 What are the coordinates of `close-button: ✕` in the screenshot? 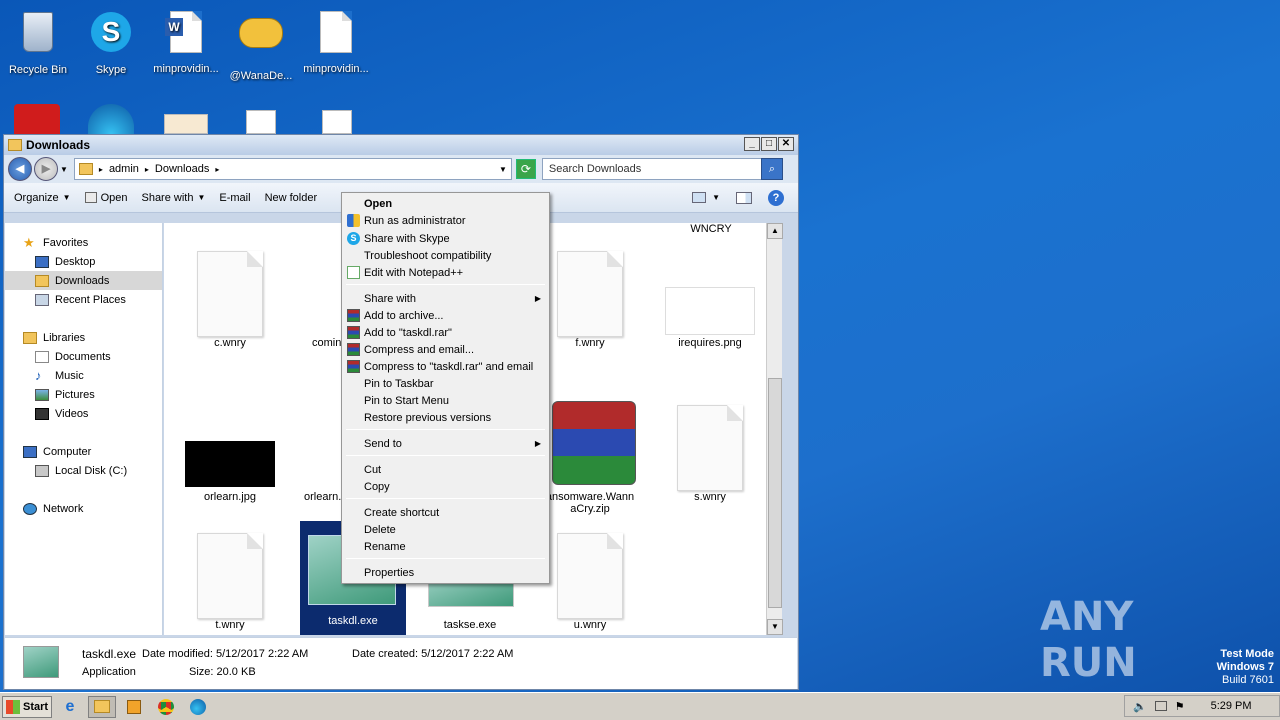 It's located at (786, 144).